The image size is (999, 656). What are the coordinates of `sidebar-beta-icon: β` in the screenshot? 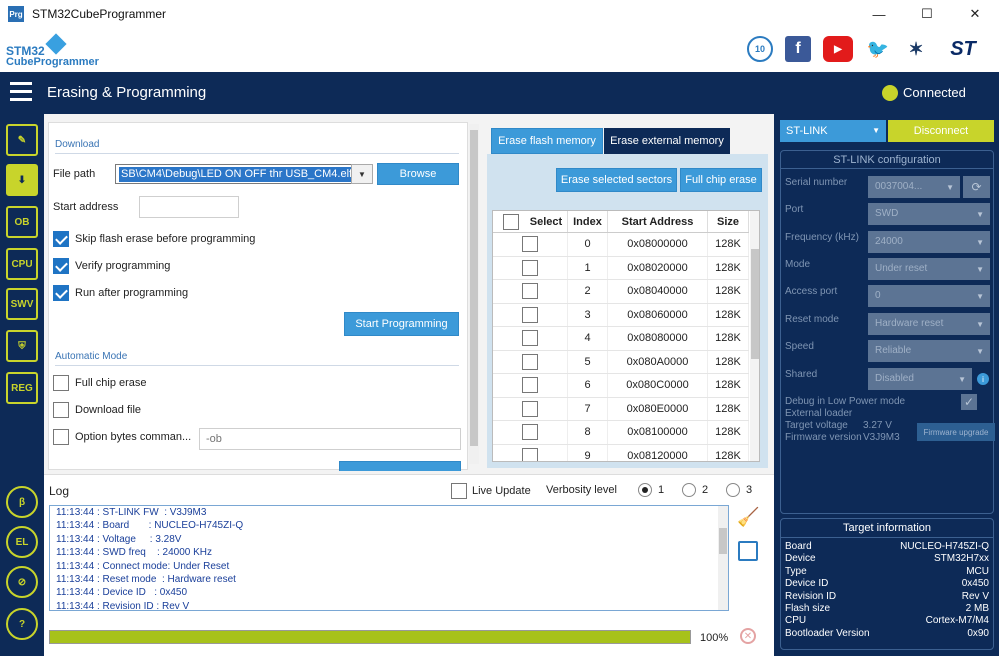 It's located at (22, 502).